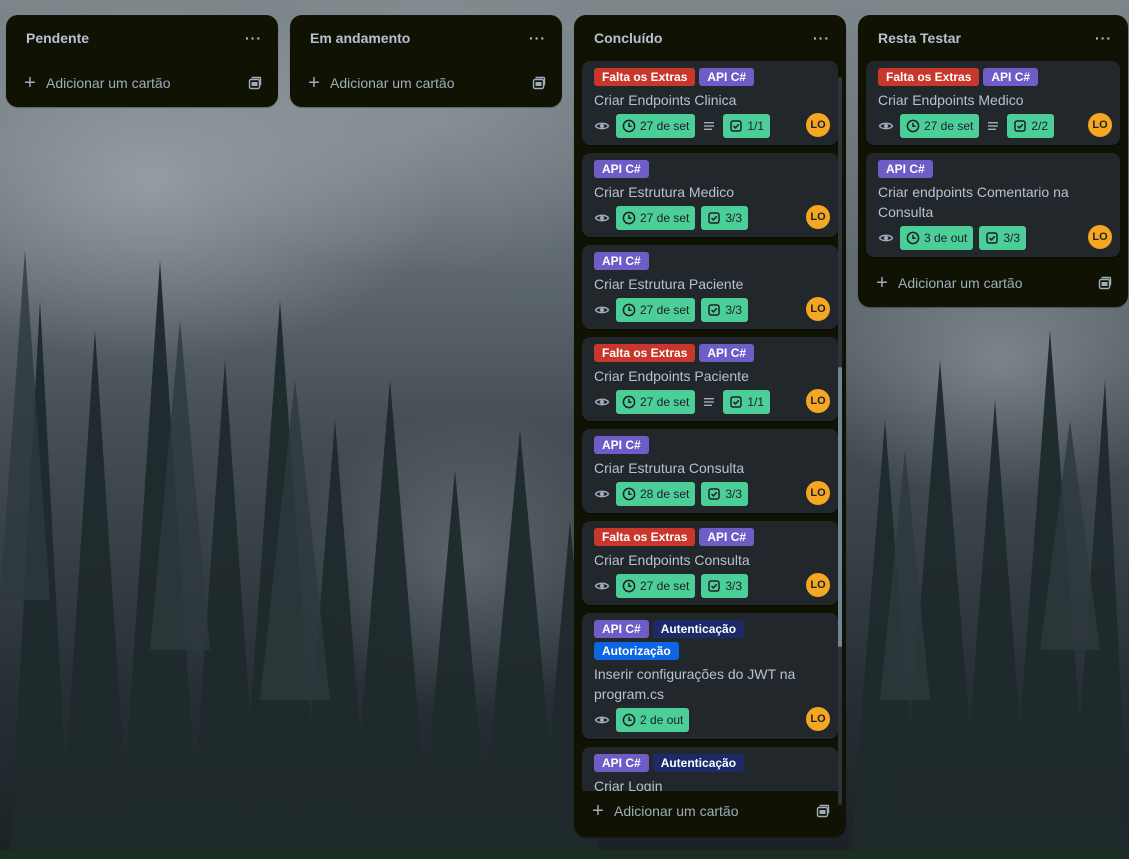 The width and height of the screenshot is (1129, 859). What do you see at coordinates (360, 38) in the screenshot?
I see `list-title: Em andamento` at bounding box center [360, 38].